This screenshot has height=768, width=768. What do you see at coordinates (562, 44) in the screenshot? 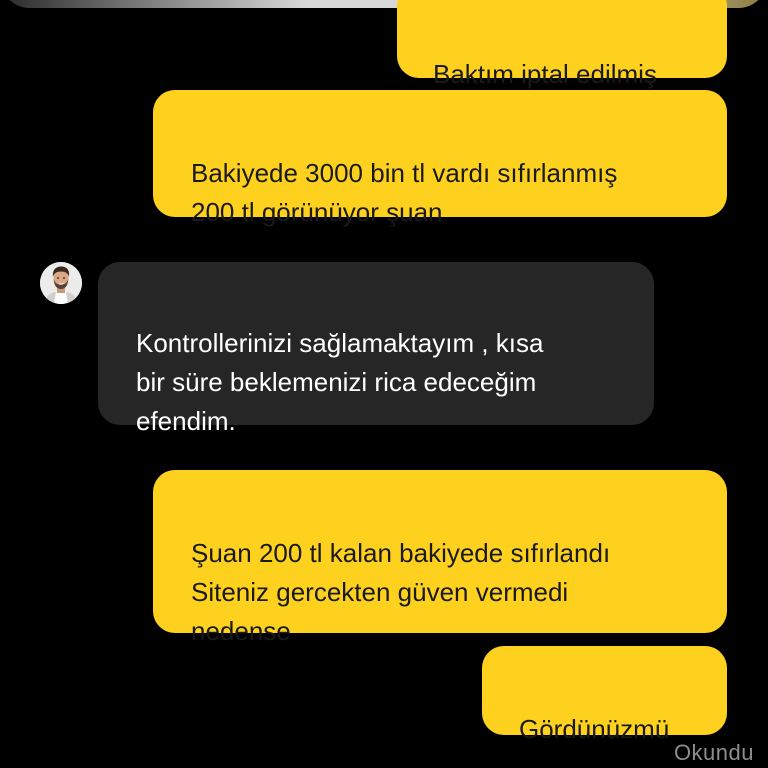
I see `outgoing-message-bubble: Baktım iptal edilmiş` at bounding box center [562, 44].